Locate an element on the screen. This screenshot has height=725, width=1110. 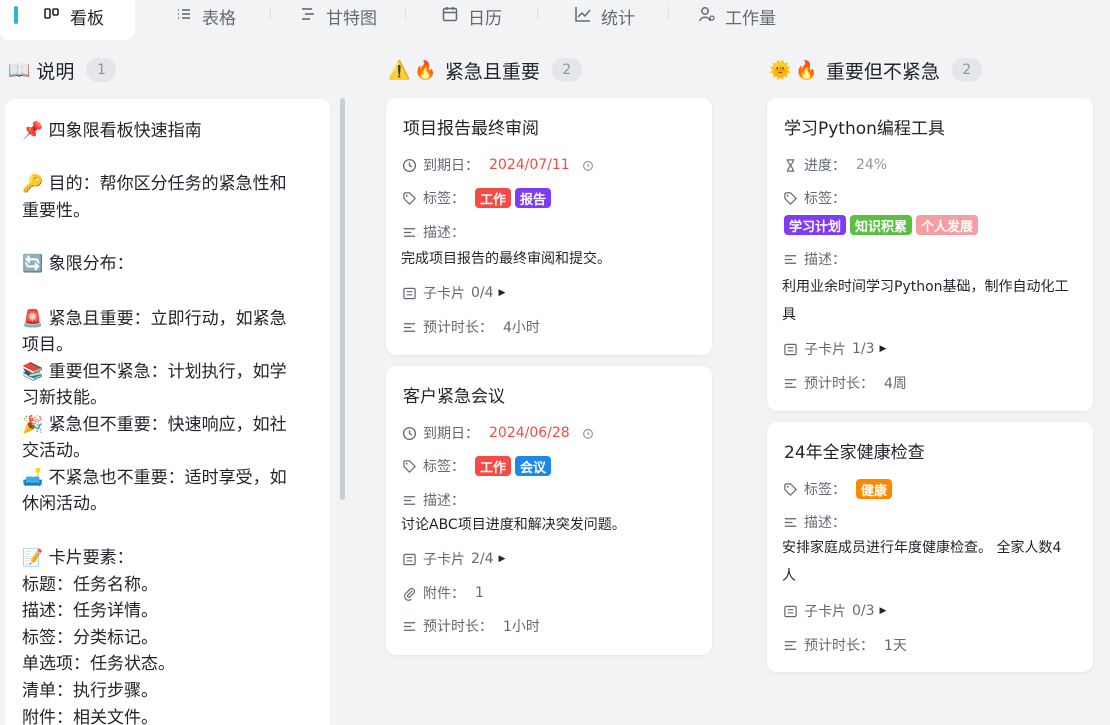
subcards-row: 子卡片 1/3 ▶ is located at coordinates (834, 349).